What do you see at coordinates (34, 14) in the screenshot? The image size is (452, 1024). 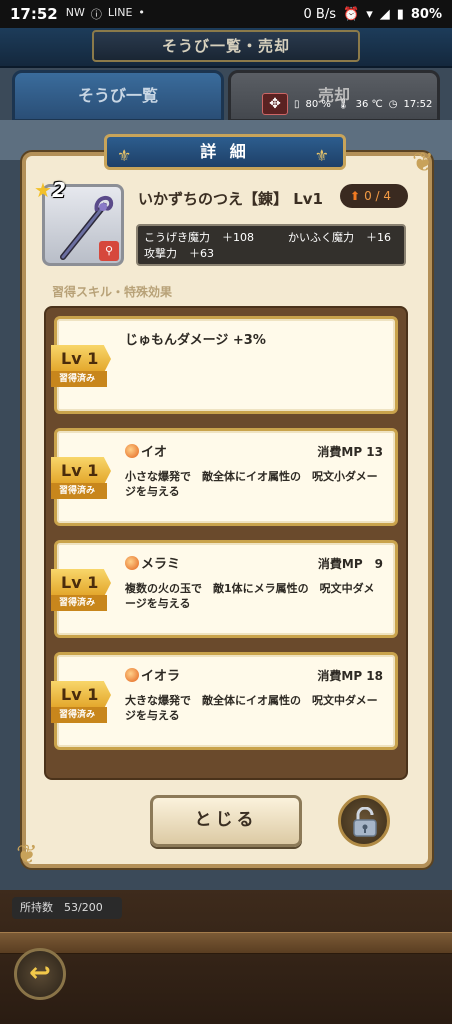 I see `status-time: 17:52` at bounding box center [34, 14].